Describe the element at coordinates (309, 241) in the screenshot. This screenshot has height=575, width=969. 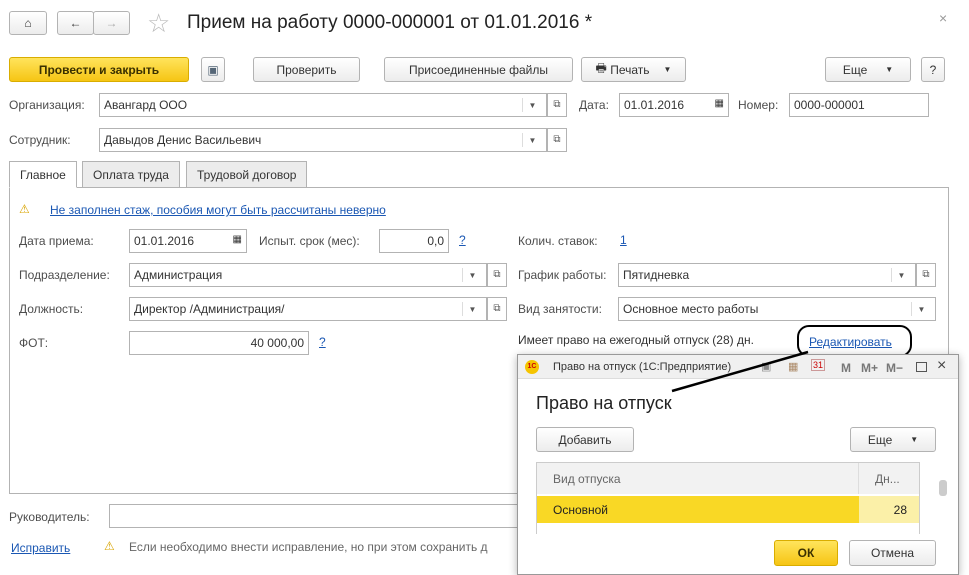
I see `probation-label: Испыт. срок (мес):` at that location.